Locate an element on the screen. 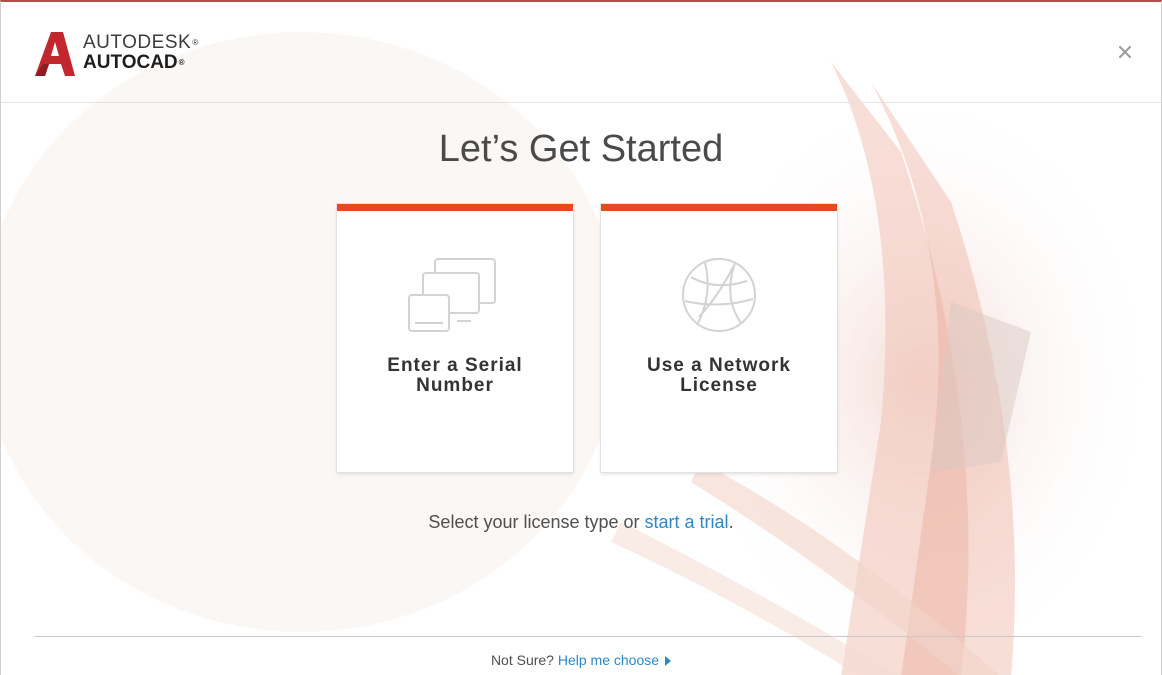 This screenshot has width=1162, height=675. dialog-header: AUTODESK® AUTOCAD® is located at coordinates (581, 52).